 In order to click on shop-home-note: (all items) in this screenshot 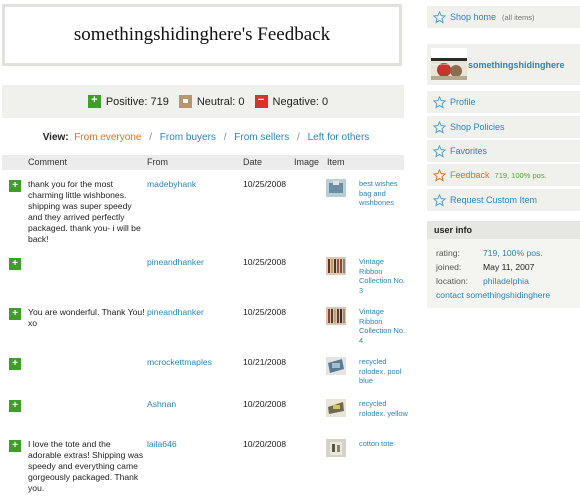, I will do `click(518, 17)`.